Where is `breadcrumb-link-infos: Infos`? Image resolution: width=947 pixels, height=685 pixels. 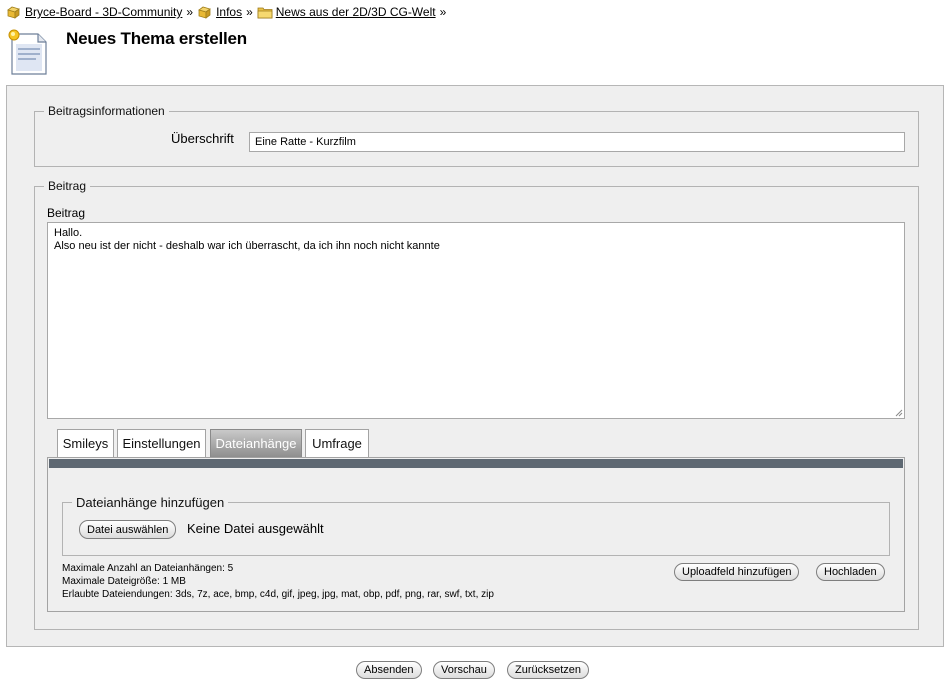 breadcrumb-link-infos: Infos is located at coordinates (229, 12).